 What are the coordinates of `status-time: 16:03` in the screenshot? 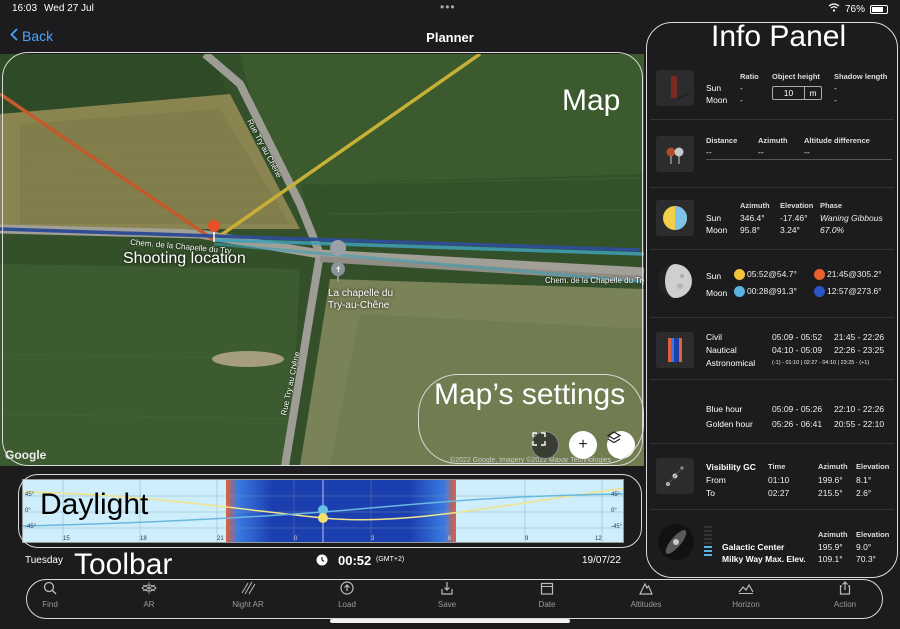 It's located at (25, 8).